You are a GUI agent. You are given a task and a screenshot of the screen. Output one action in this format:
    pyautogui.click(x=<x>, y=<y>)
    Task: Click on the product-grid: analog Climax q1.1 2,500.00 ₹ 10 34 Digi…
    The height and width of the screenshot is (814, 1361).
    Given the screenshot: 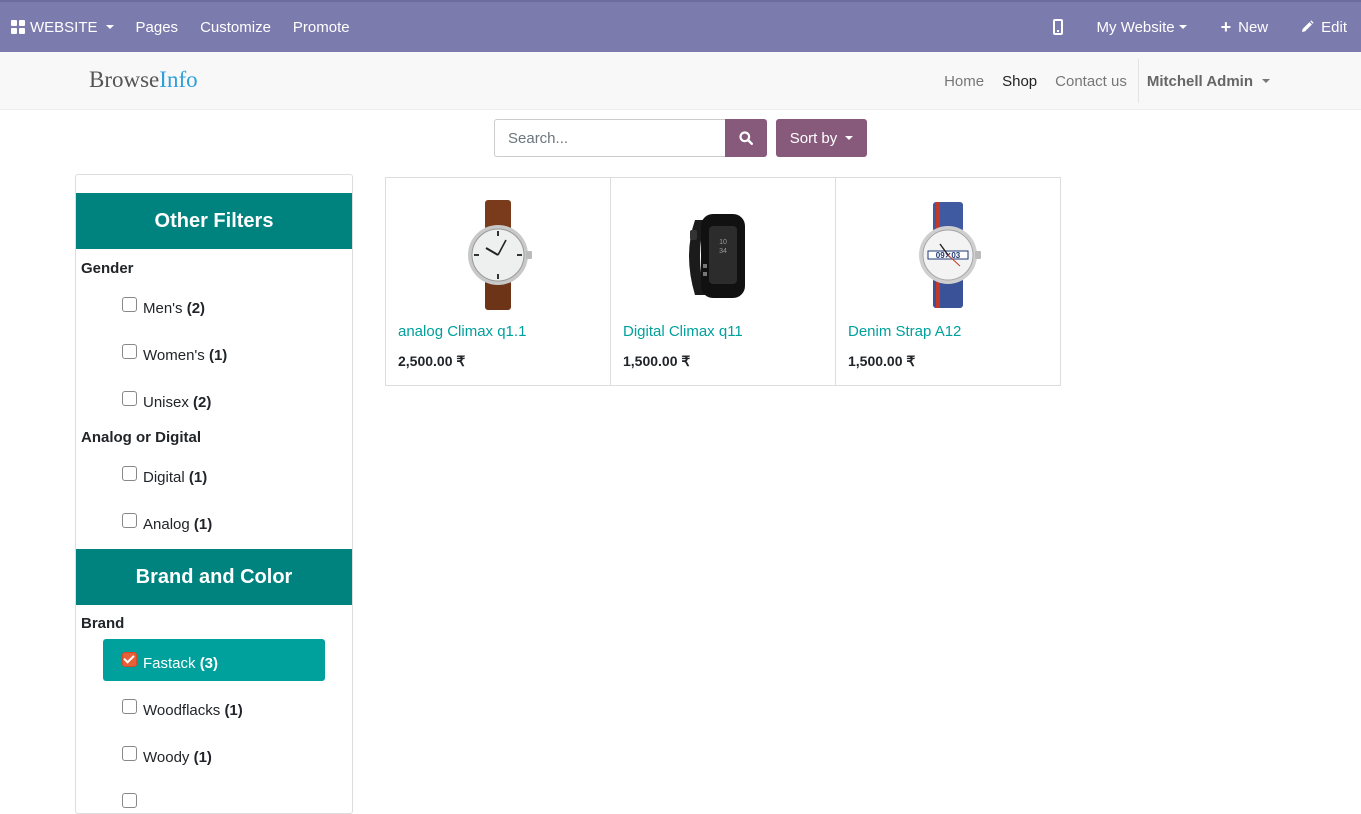 What is the action you would take?
    pyautogui.click(x=723, y=281)
    